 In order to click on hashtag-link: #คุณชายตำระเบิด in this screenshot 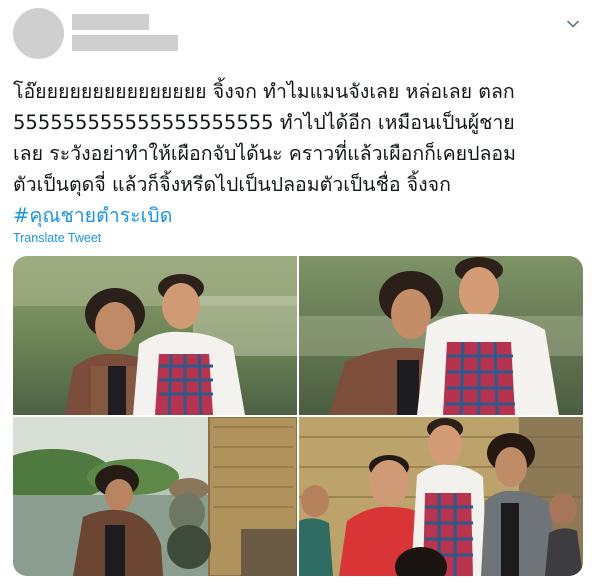, I will do `click(92, 215)`.